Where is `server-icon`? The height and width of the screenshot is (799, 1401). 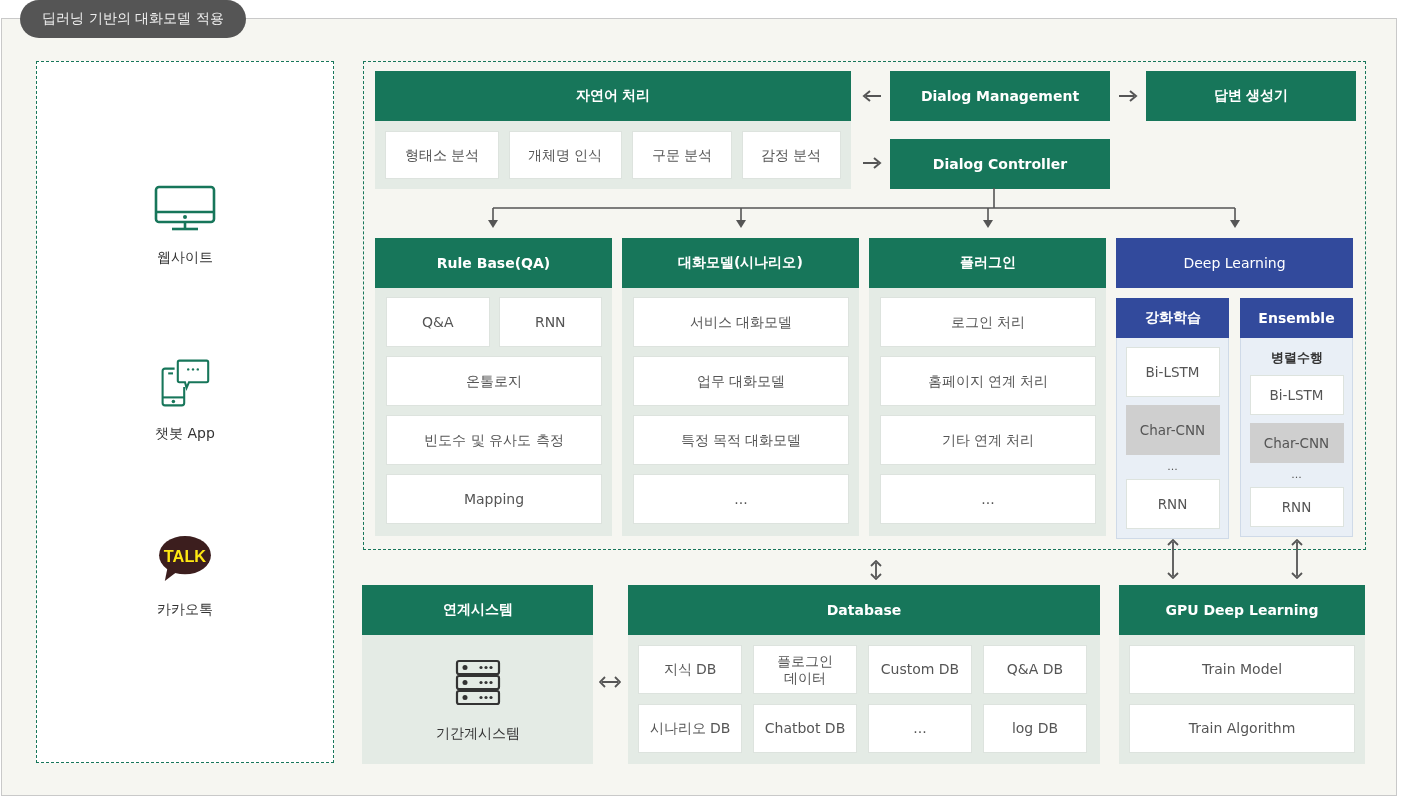
server-icon is located at coordinates (477, 683).